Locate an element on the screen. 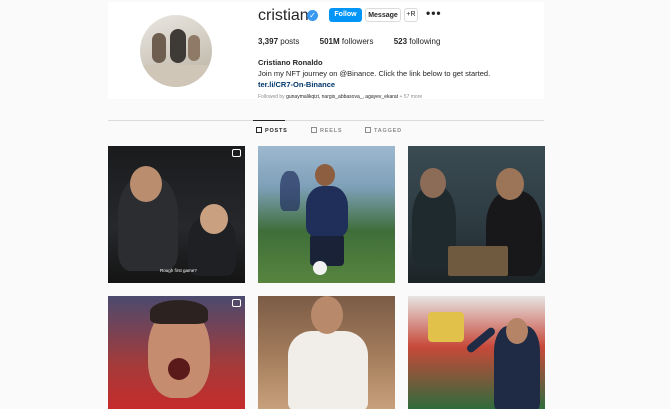 The width and height of the screenshot is (670, 409). player-head is located at coordinates (325, 175).